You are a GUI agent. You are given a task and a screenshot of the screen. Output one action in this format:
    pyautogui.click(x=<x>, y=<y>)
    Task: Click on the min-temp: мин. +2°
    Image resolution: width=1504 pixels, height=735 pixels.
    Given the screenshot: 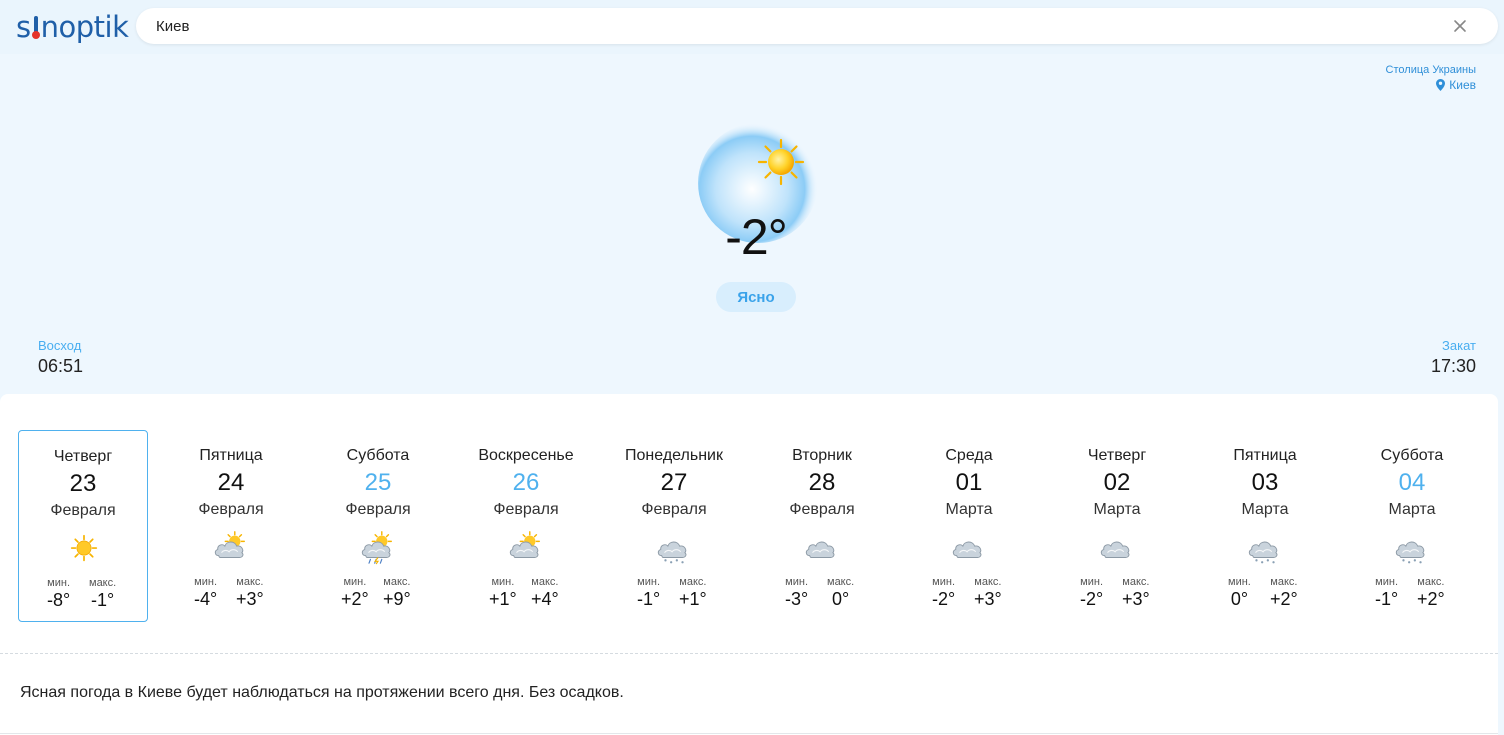 What is the action you would take?
    pyautogui.click(x=355, y=593)
    